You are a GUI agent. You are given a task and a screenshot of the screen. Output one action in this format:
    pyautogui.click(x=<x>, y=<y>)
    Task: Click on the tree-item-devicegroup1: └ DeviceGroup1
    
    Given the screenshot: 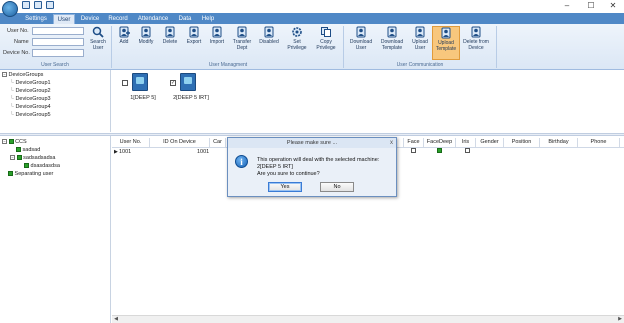 What is the action you would take?
    pyautogui.click(x=30, y=83)
    